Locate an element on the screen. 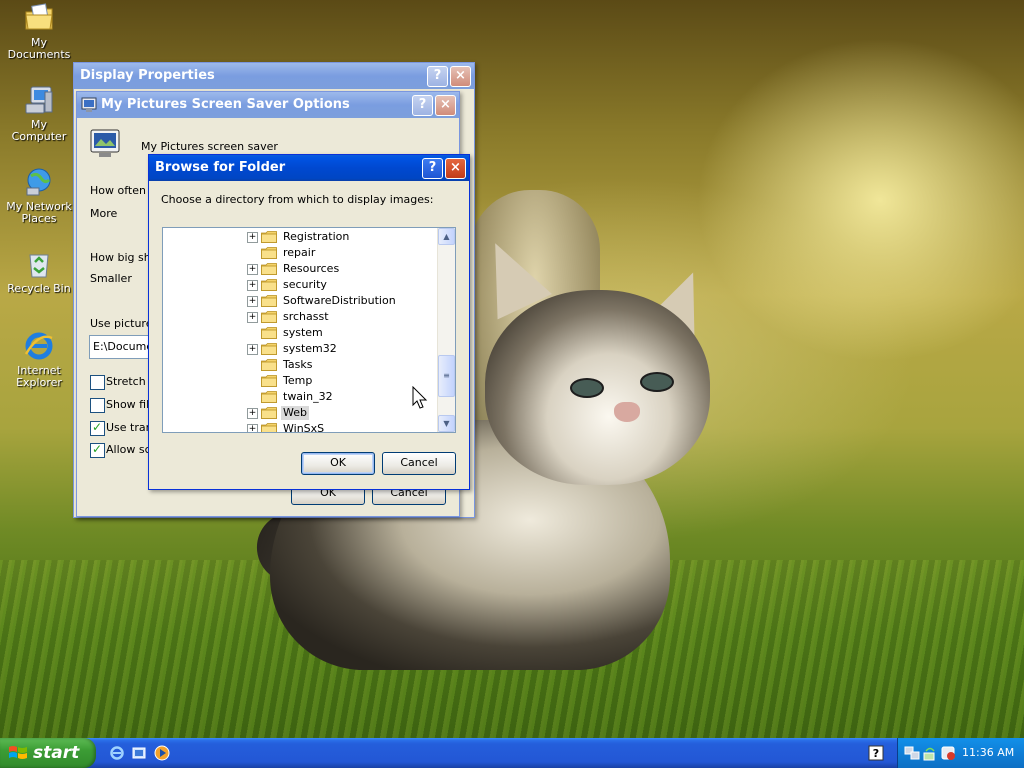 This screenshot has height=768, width=1024. desktop-icon-label: My Documents is located at coordinates (39, 48).